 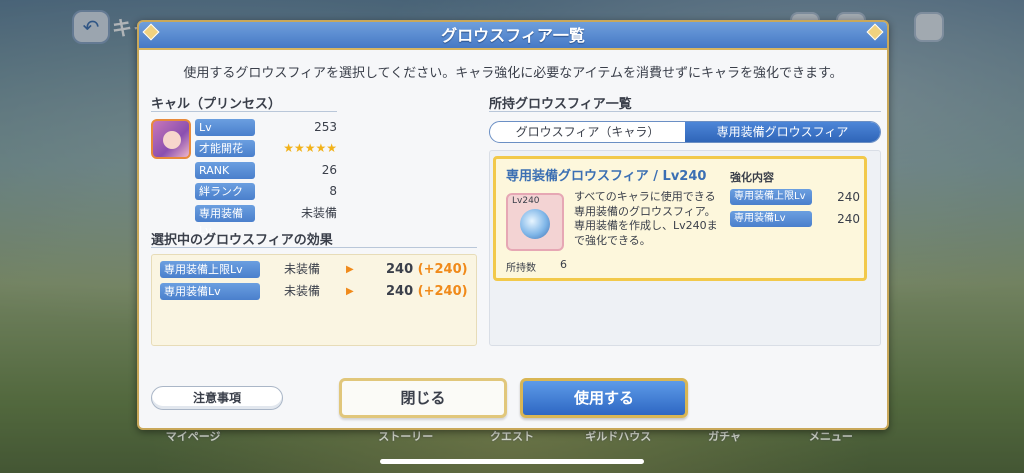 I want to click on stat-row-level: Lv 253, so click(x=266, y=128).